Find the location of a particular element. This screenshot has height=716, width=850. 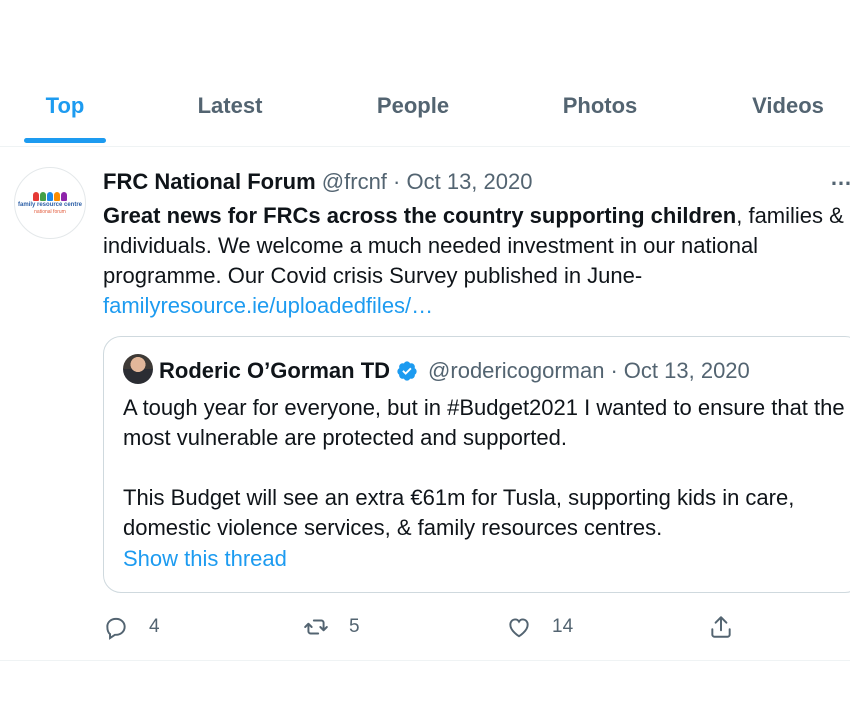

tab-latest: Latest is located at coordinates (230, 106).